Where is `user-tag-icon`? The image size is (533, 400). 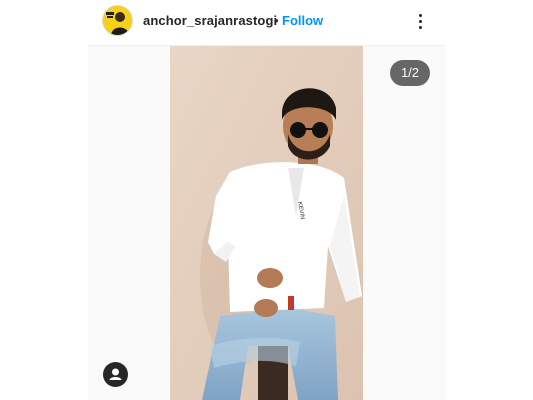
user-tag-icon is located at coordinates (115, 374).